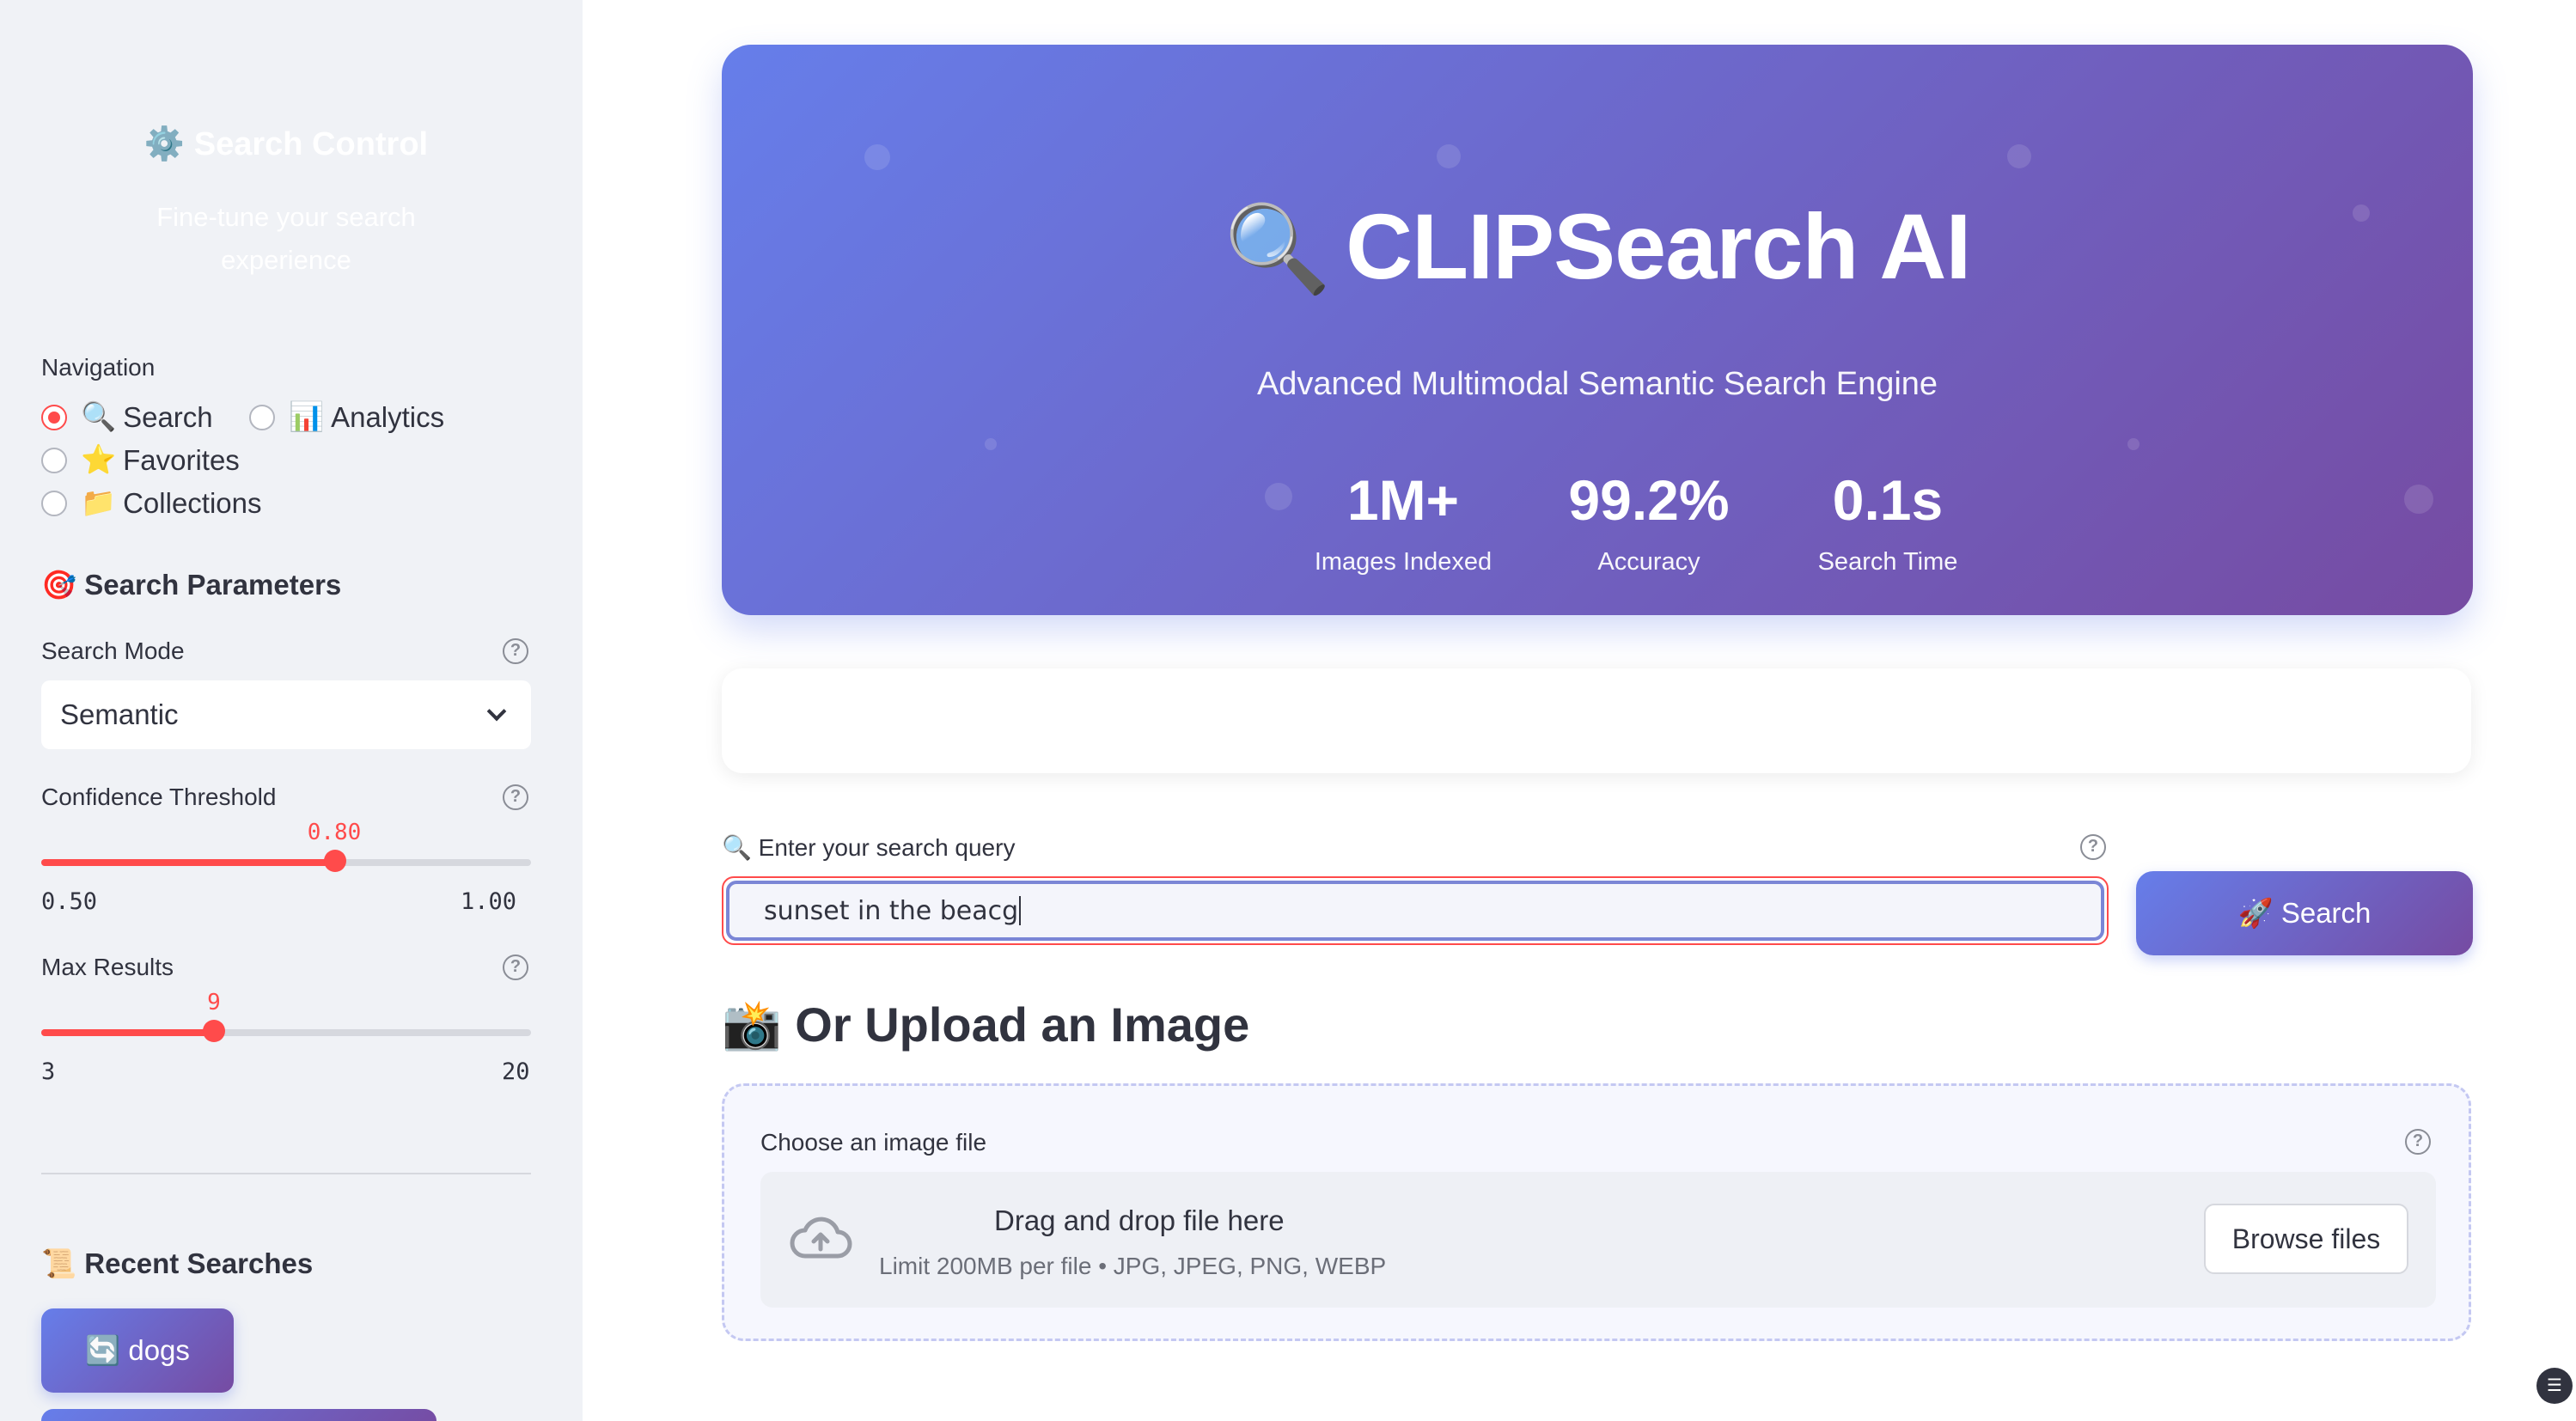 The image size is (2576, 1421). Describe the element at coordinates (113, 650) in the screenshot. I see `search-mode-label: Search Mode` at that location.